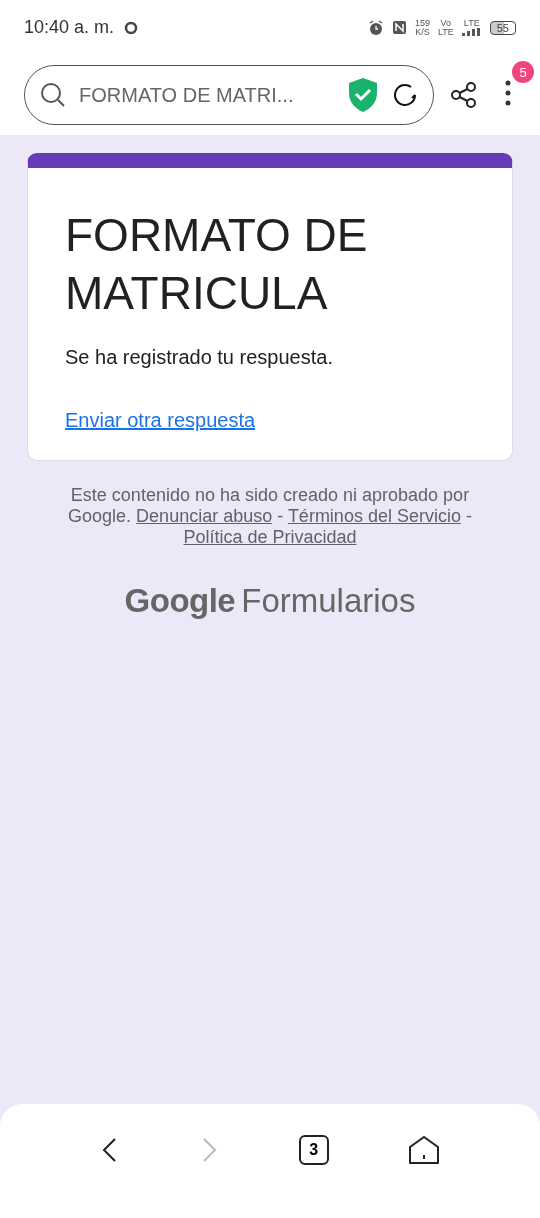 The height and width of the screenshot is (1218, 540). What do you see at coordinates (502, 27) in the screenshot?
I see `battery-indicator: 55` at bounding box center [502, 27].